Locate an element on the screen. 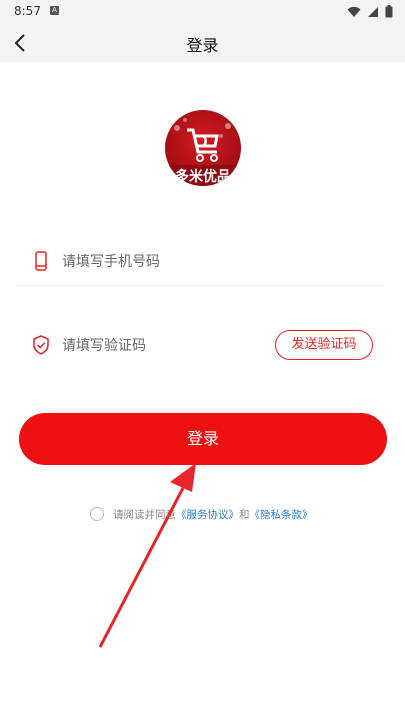  notification-a-icon: A is located at coordinates (54, 10).